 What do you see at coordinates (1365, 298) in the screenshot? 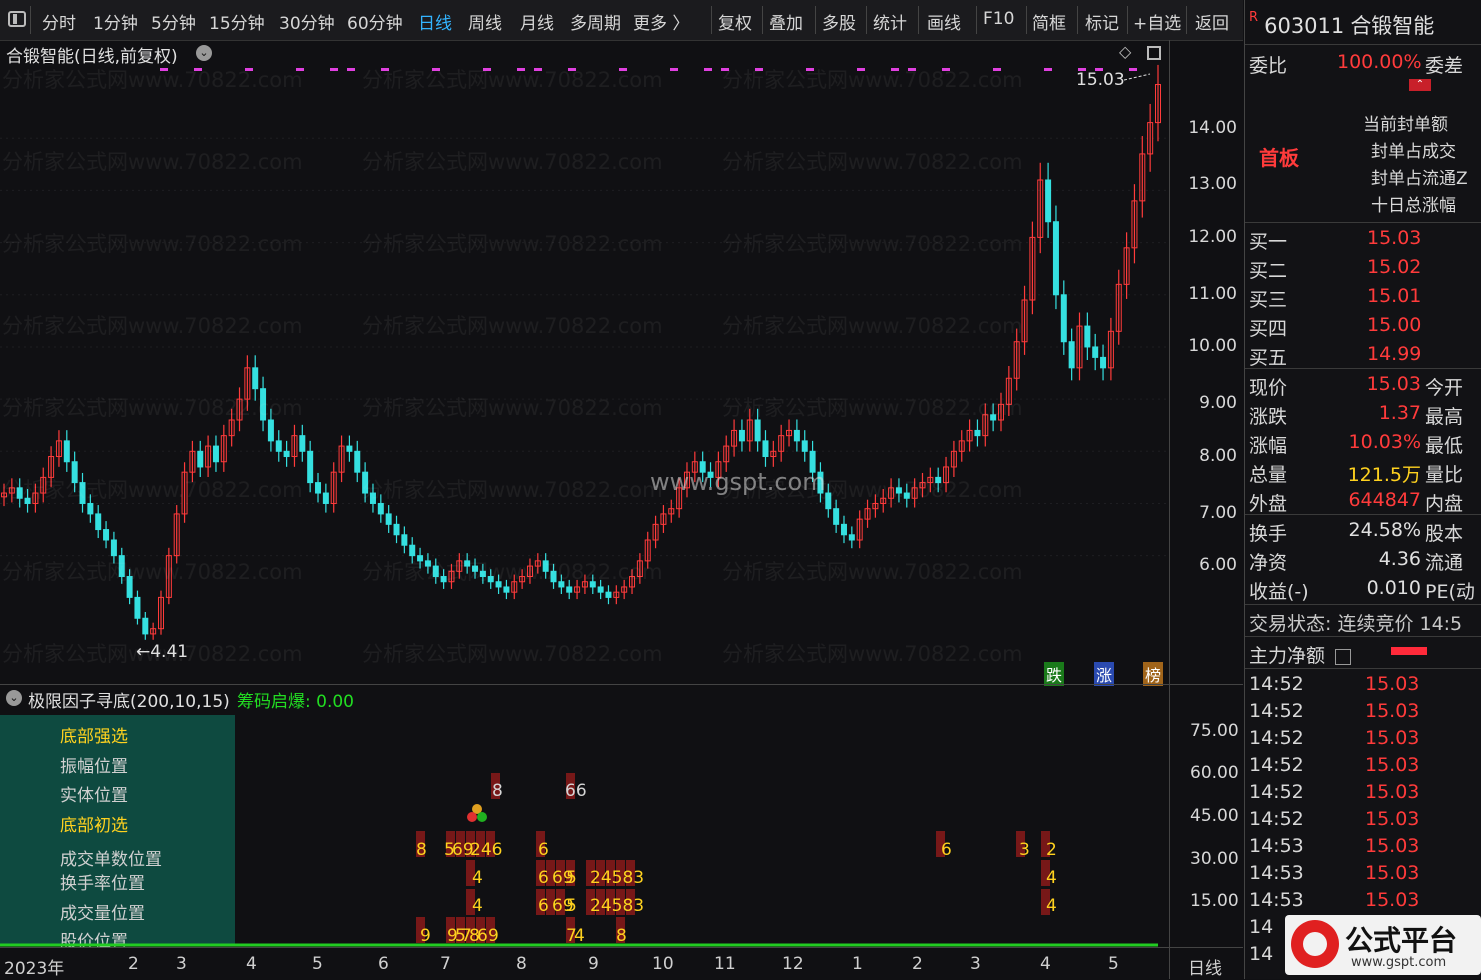
I see `buy-level-row: 买三 15.01` at bounding box center [1365, 298].